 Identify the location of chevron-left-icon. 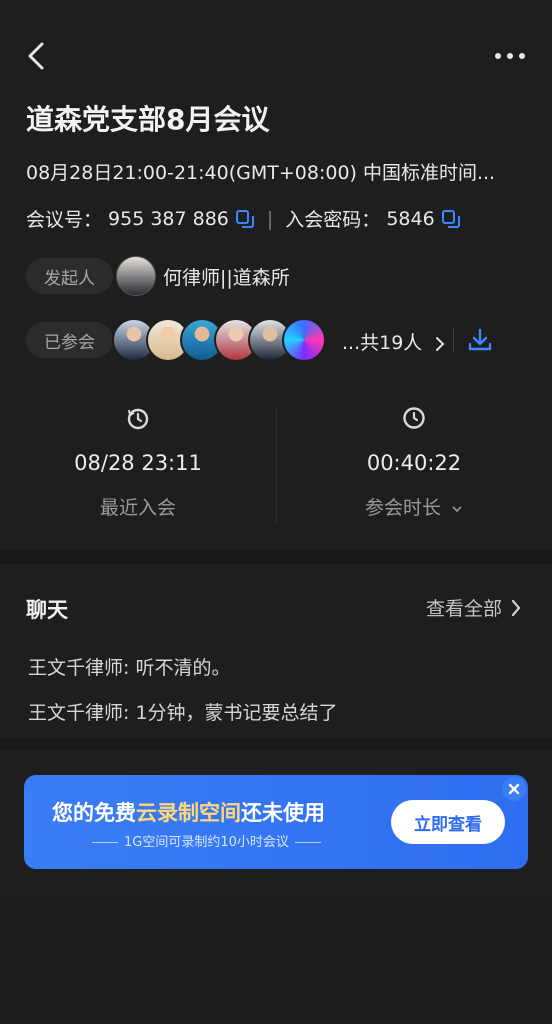
(36, 56).